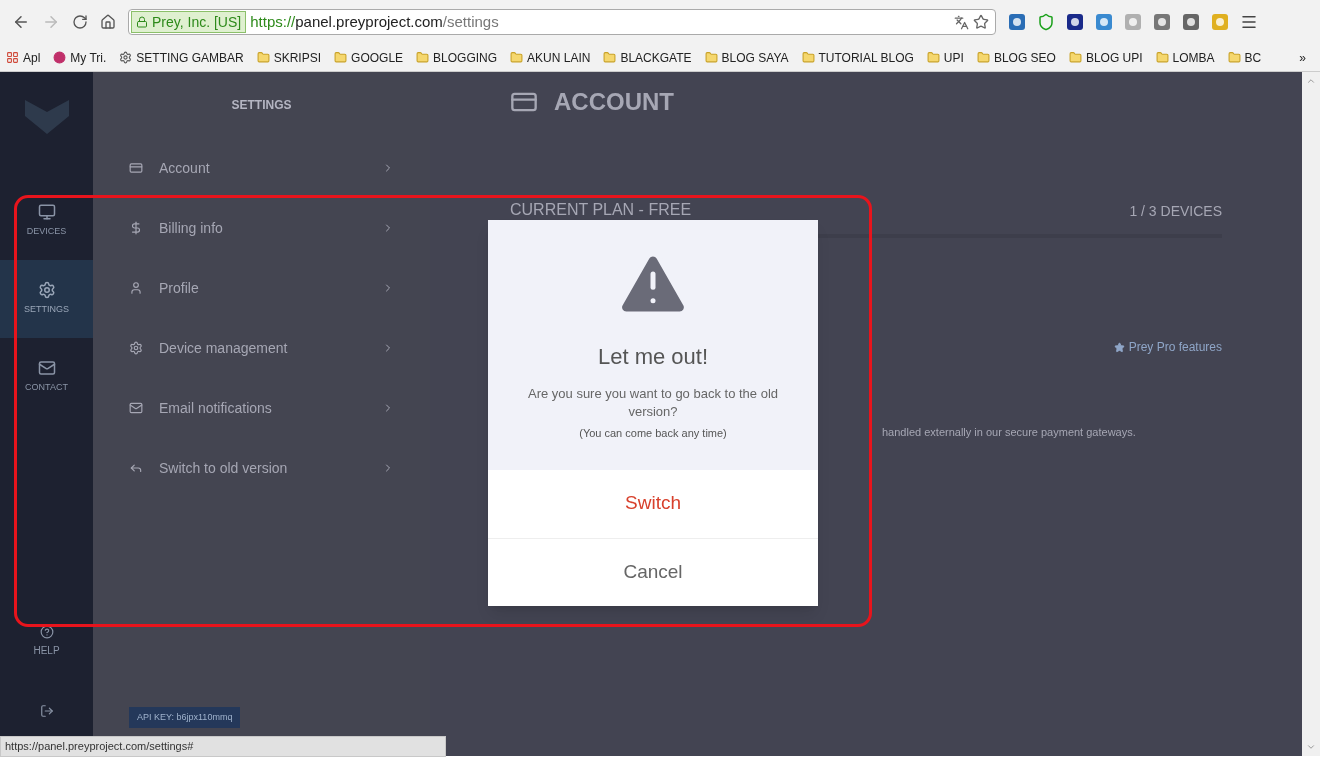 This screenshot has height=778, width=1320. What do you see at coordinates (653, 433) in the screenshot?
I see `dialog-hint: (You can come back any time)` at bounding box center [653, 433].